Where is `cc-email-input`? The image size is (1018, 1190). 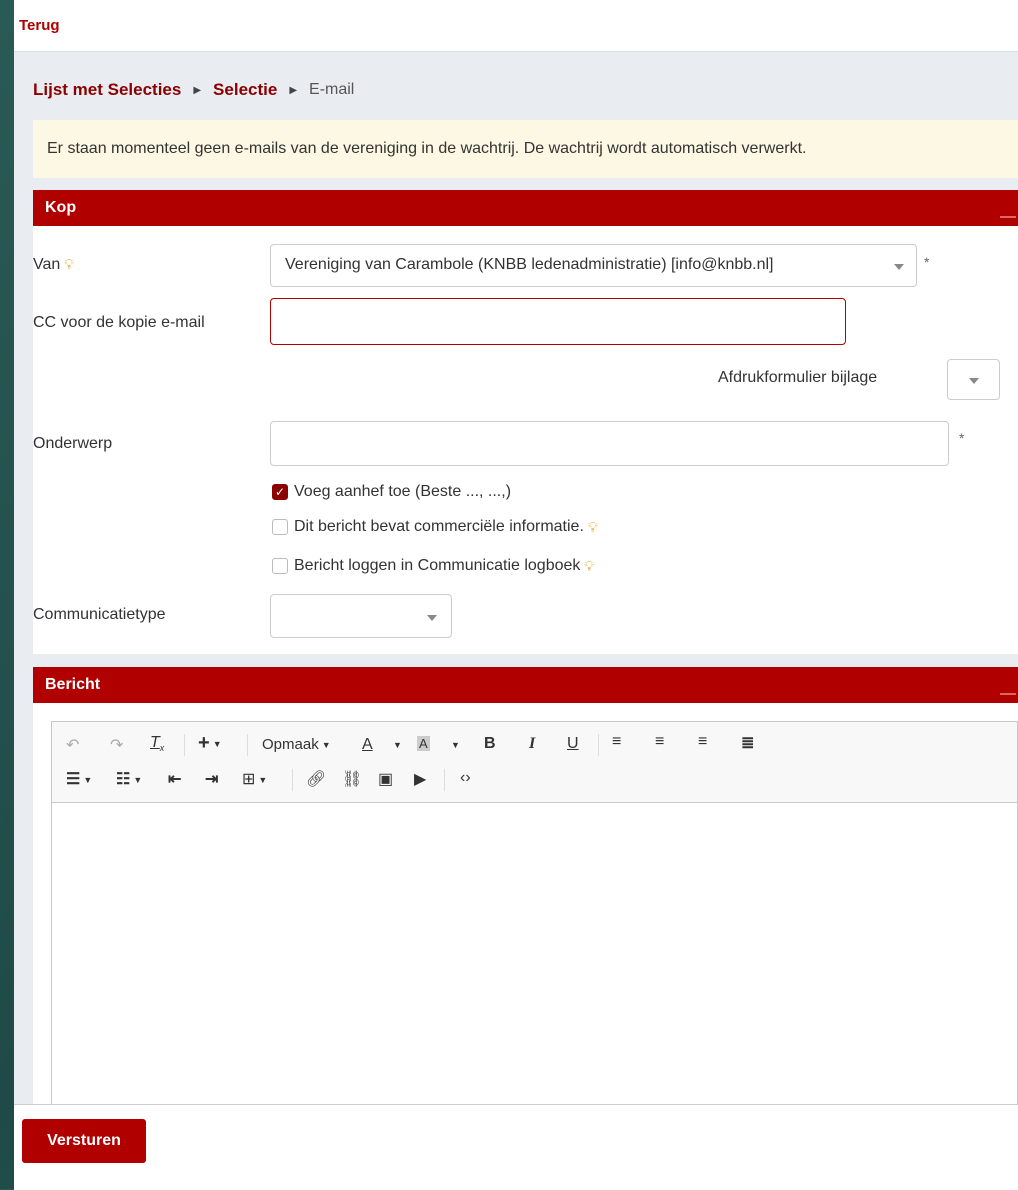
cc-email-input is located at coordinates (558, 321).